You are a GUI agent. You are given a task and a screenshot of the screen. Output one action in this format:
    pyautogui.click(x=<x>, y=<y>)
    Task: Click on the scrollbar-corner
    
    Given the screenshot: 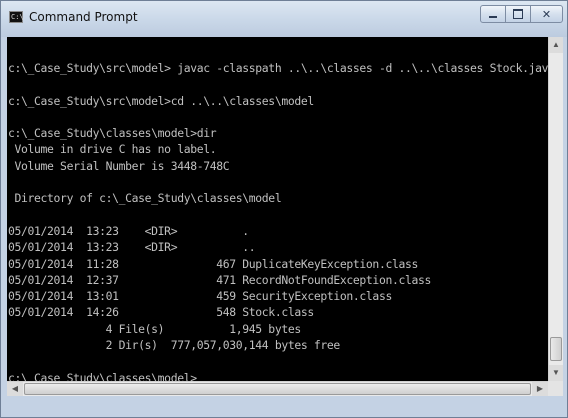 What is the action you would take?
    pyautogui.click(x=555, y=388)
    